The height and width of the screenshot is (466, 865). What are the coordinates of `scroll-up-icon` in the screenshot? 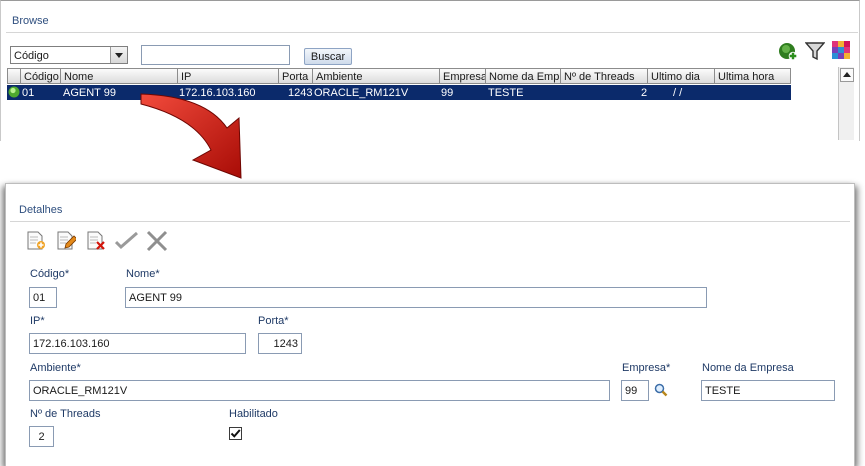 It's located at (847, 75).